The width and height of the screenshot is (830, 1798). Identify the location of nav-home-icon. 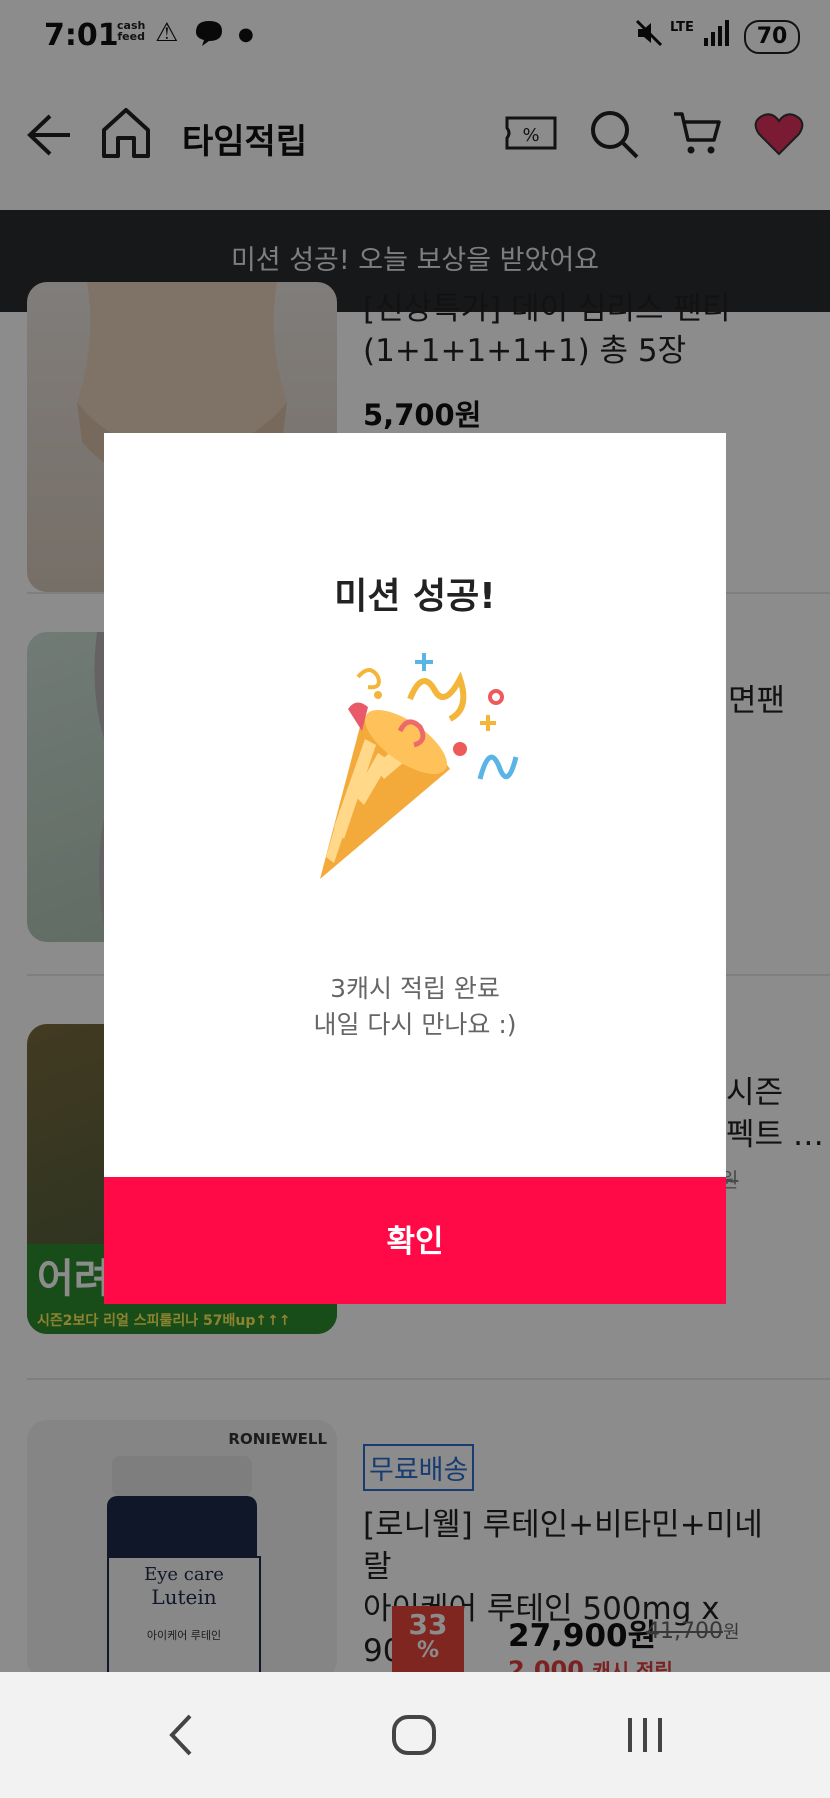
(414, 1737).